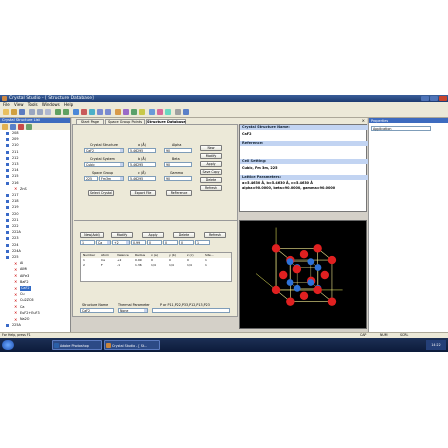 The height and width of the screenshot is (448, 448). Describe the element at coordinates (153, 235) in the screenshot. I see `apply-atom-button: Apply` at that location.